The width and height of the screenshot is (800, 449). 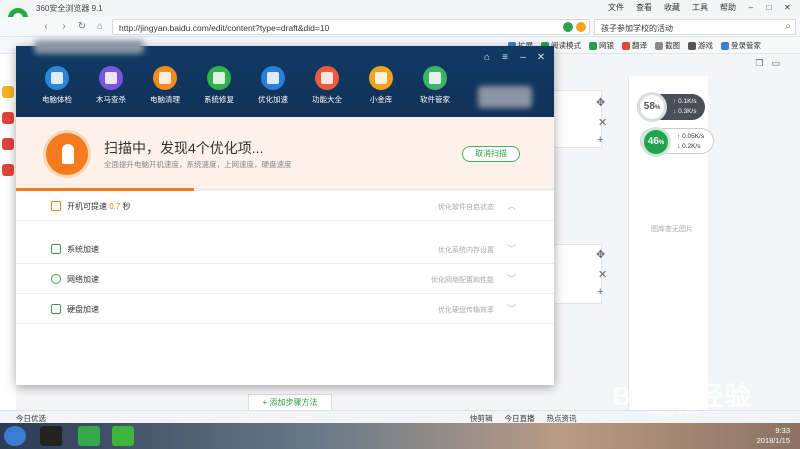 I want to click on tool-system-repair: 系统修复, so click(x=219, y=85).